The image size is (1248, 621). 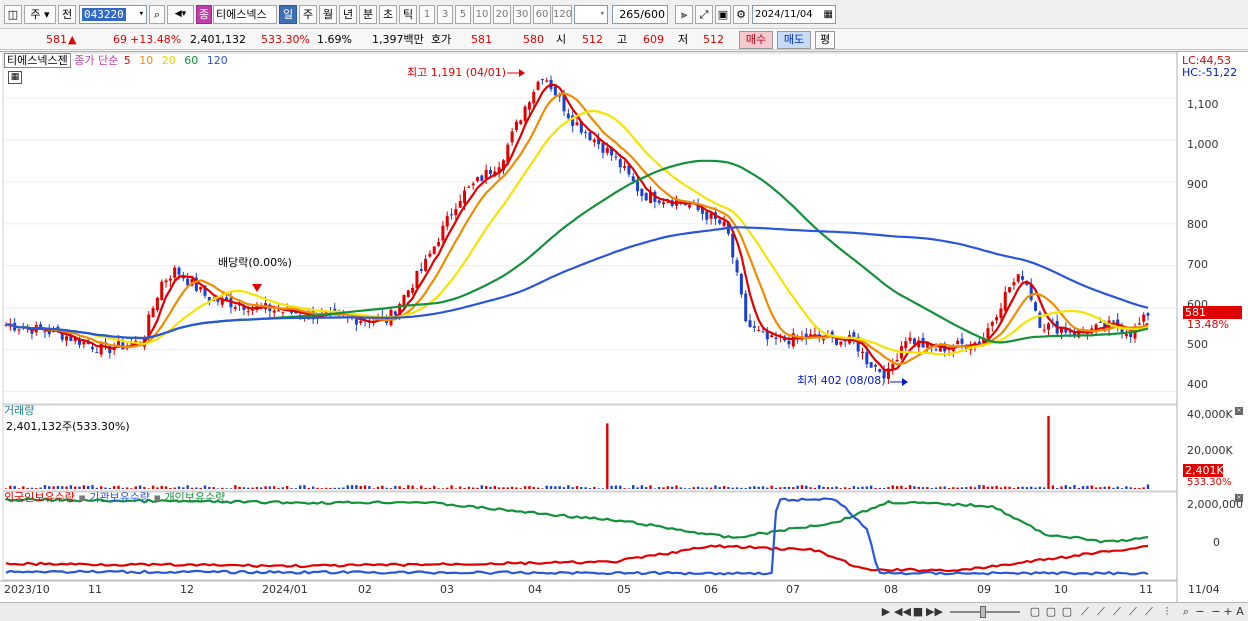 I want to click on period-week-button: 주, so click(x=308, y=14).